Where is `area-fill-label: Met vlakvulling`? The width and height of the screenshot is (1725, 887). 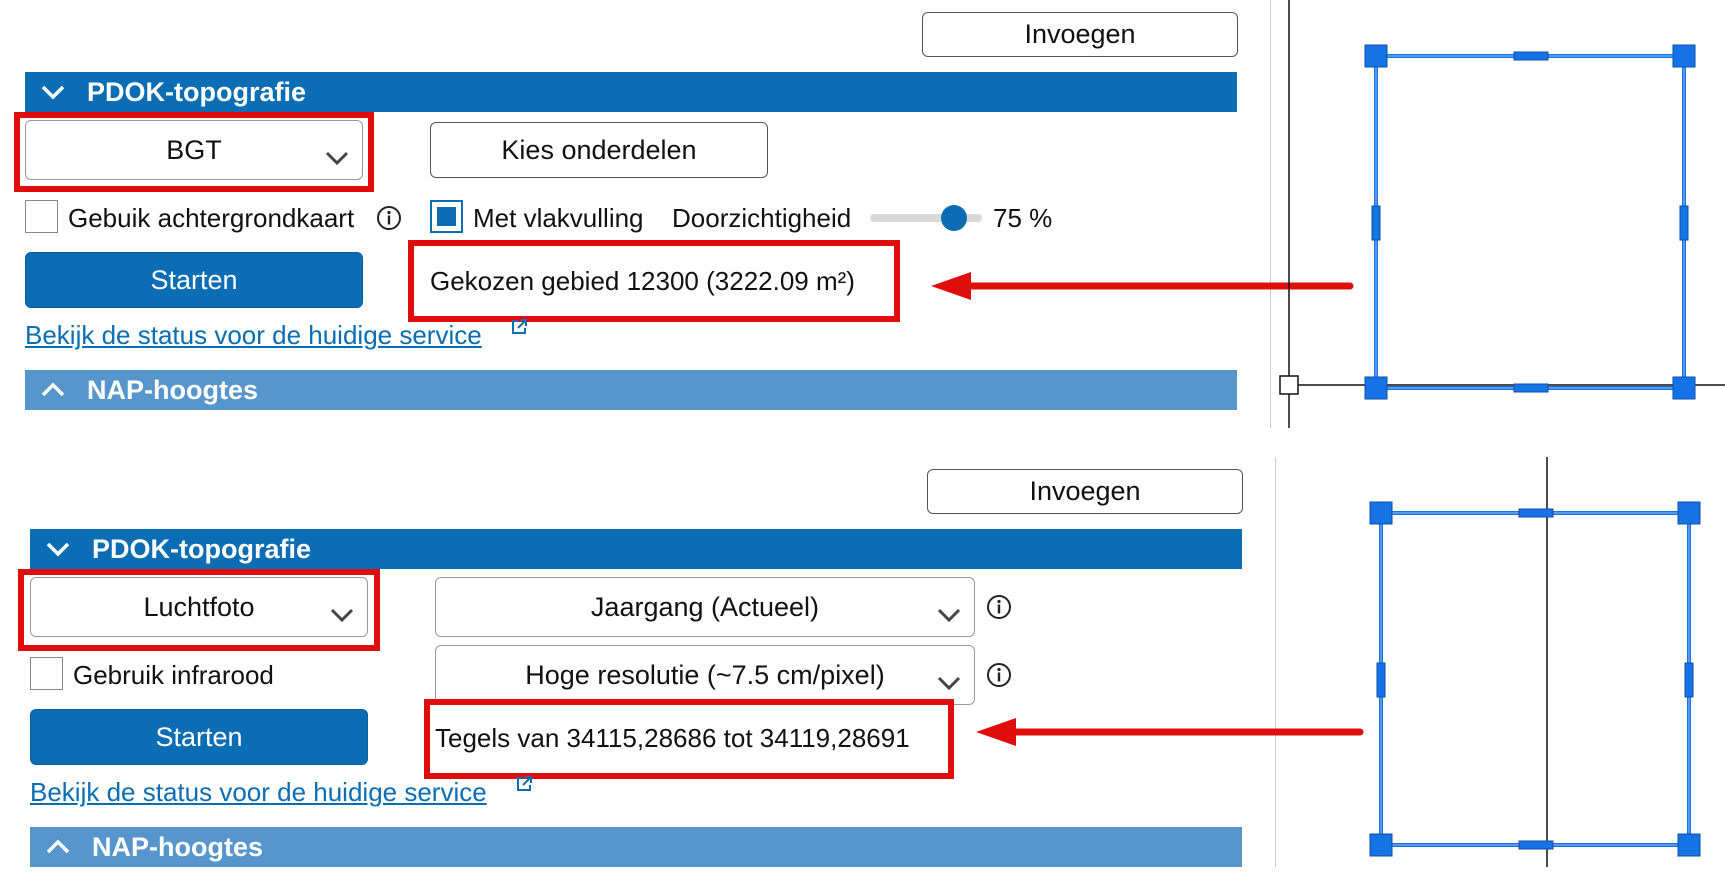
area-fill-label: Met vlakvulling is located at coordinates (558, 218).